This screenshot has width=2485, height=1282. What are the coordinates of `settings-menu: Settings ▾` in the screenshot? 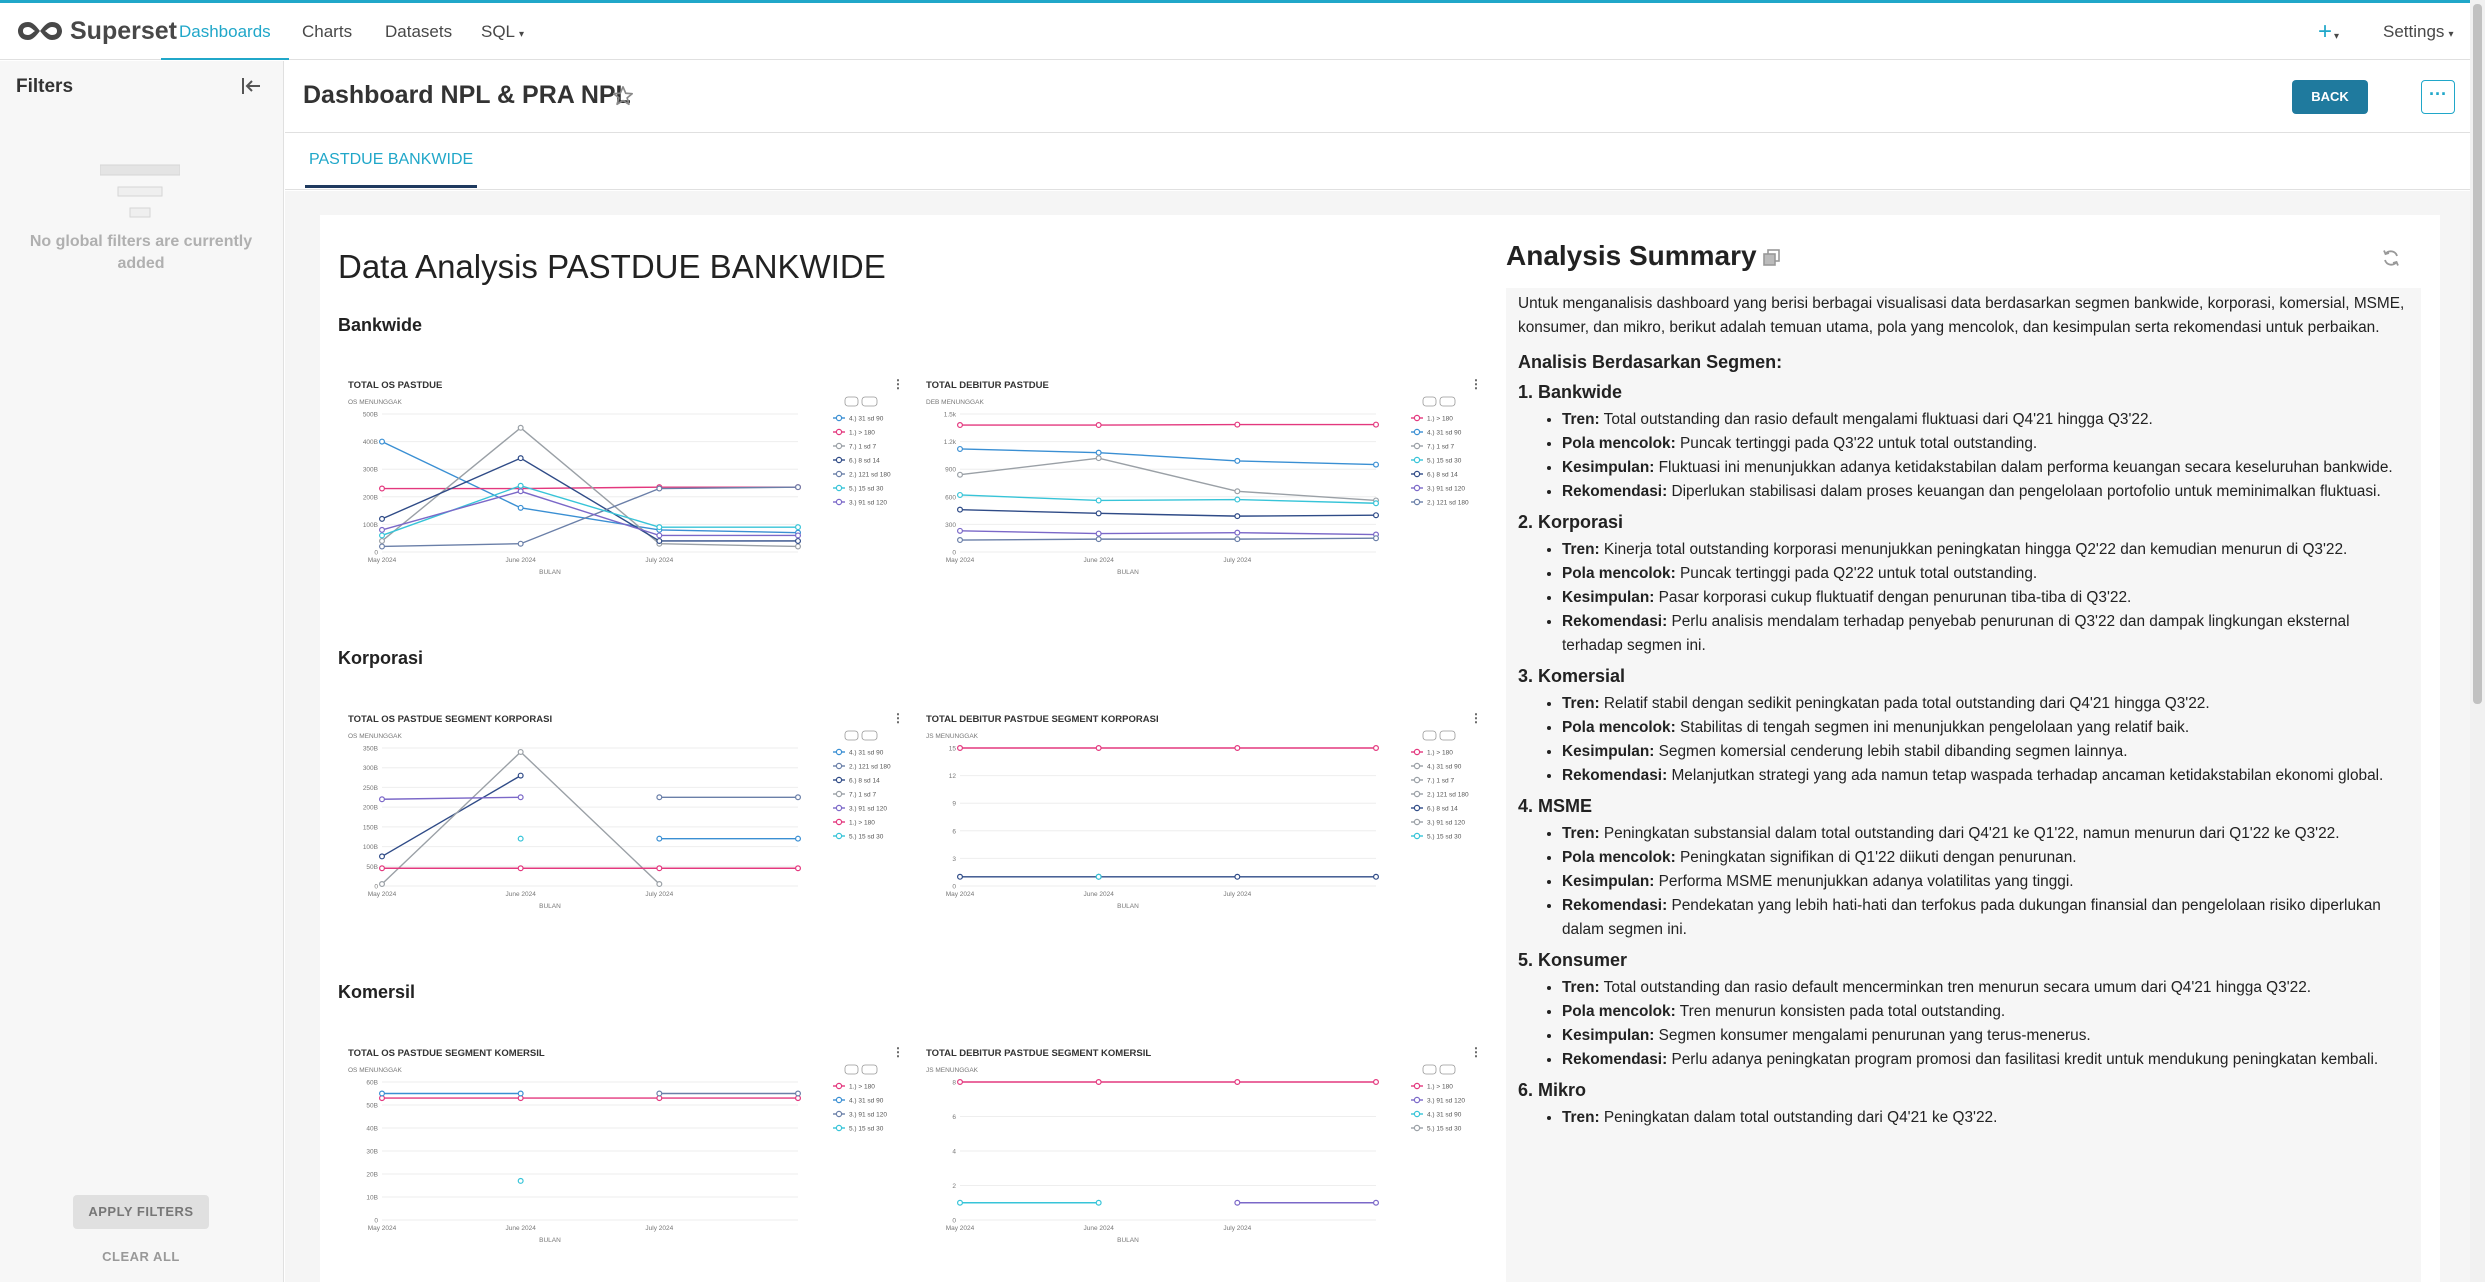 It's located at (2418, 31).